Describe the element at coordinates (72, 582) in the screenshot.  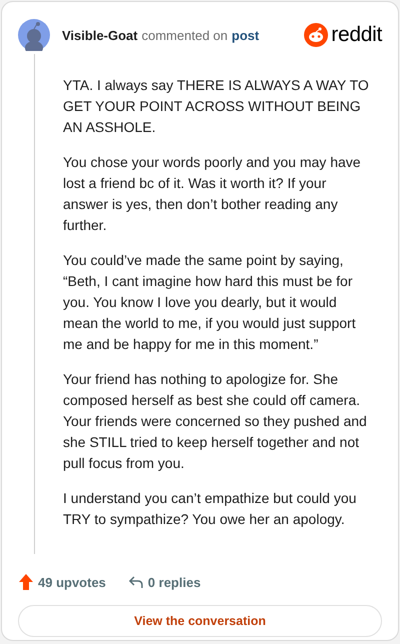
I see `upvote-count: 49 upvotes` at that location.